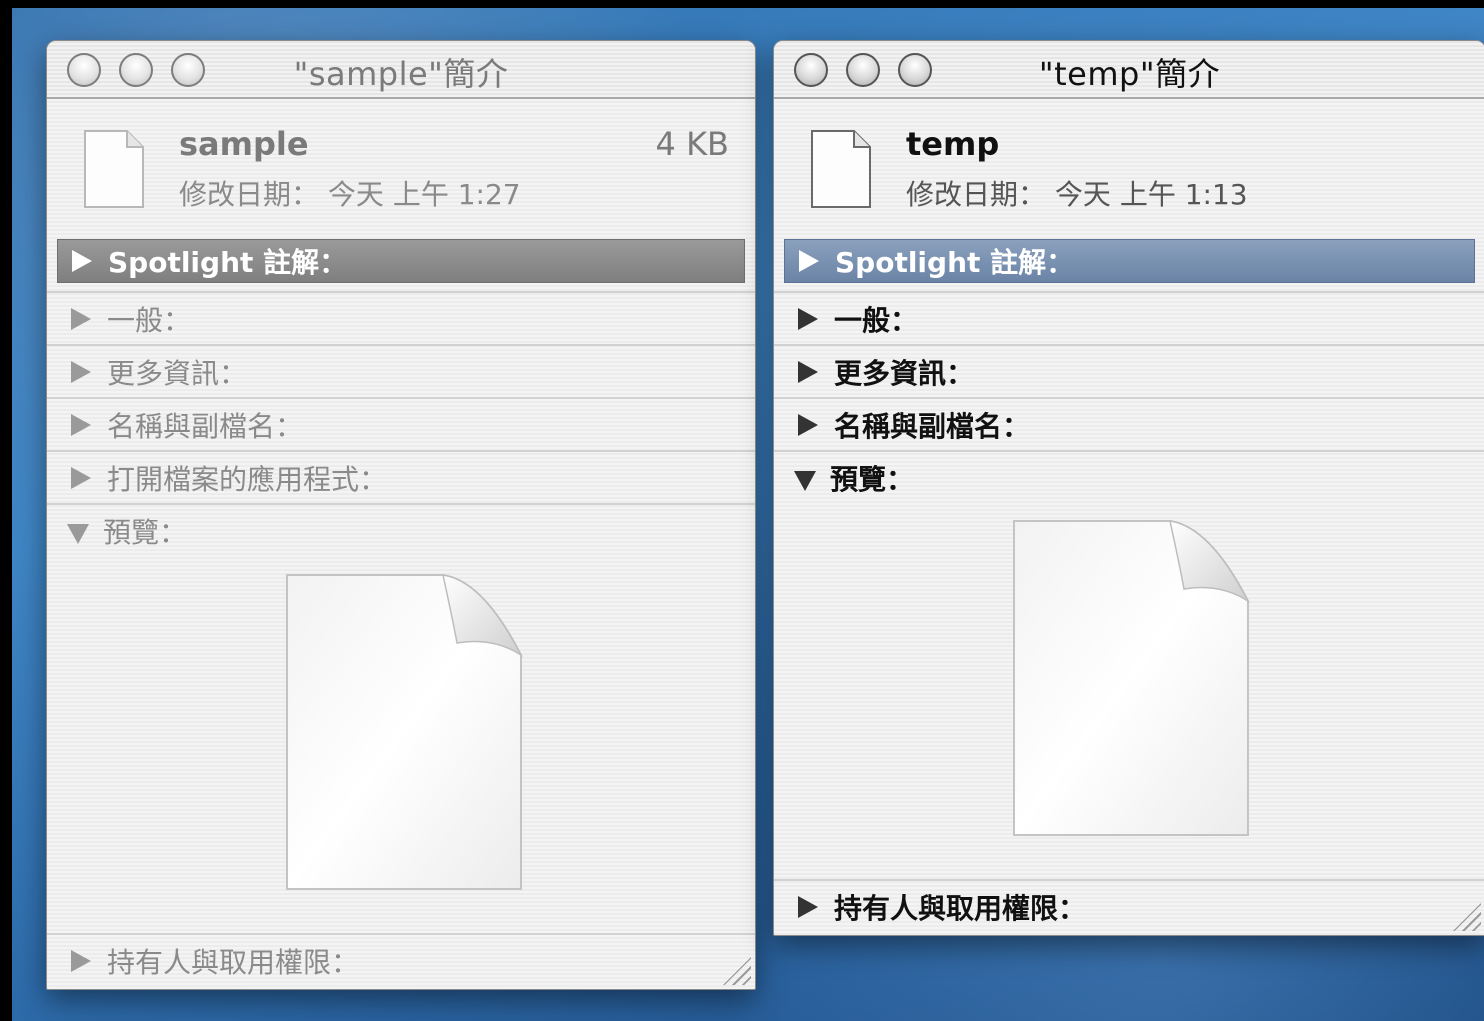 This screenshot has width=1484, height=1021. Describe the element at coordinates (401, 74) in the screenshot. I see `window-title: "sample"簡介` at that location.